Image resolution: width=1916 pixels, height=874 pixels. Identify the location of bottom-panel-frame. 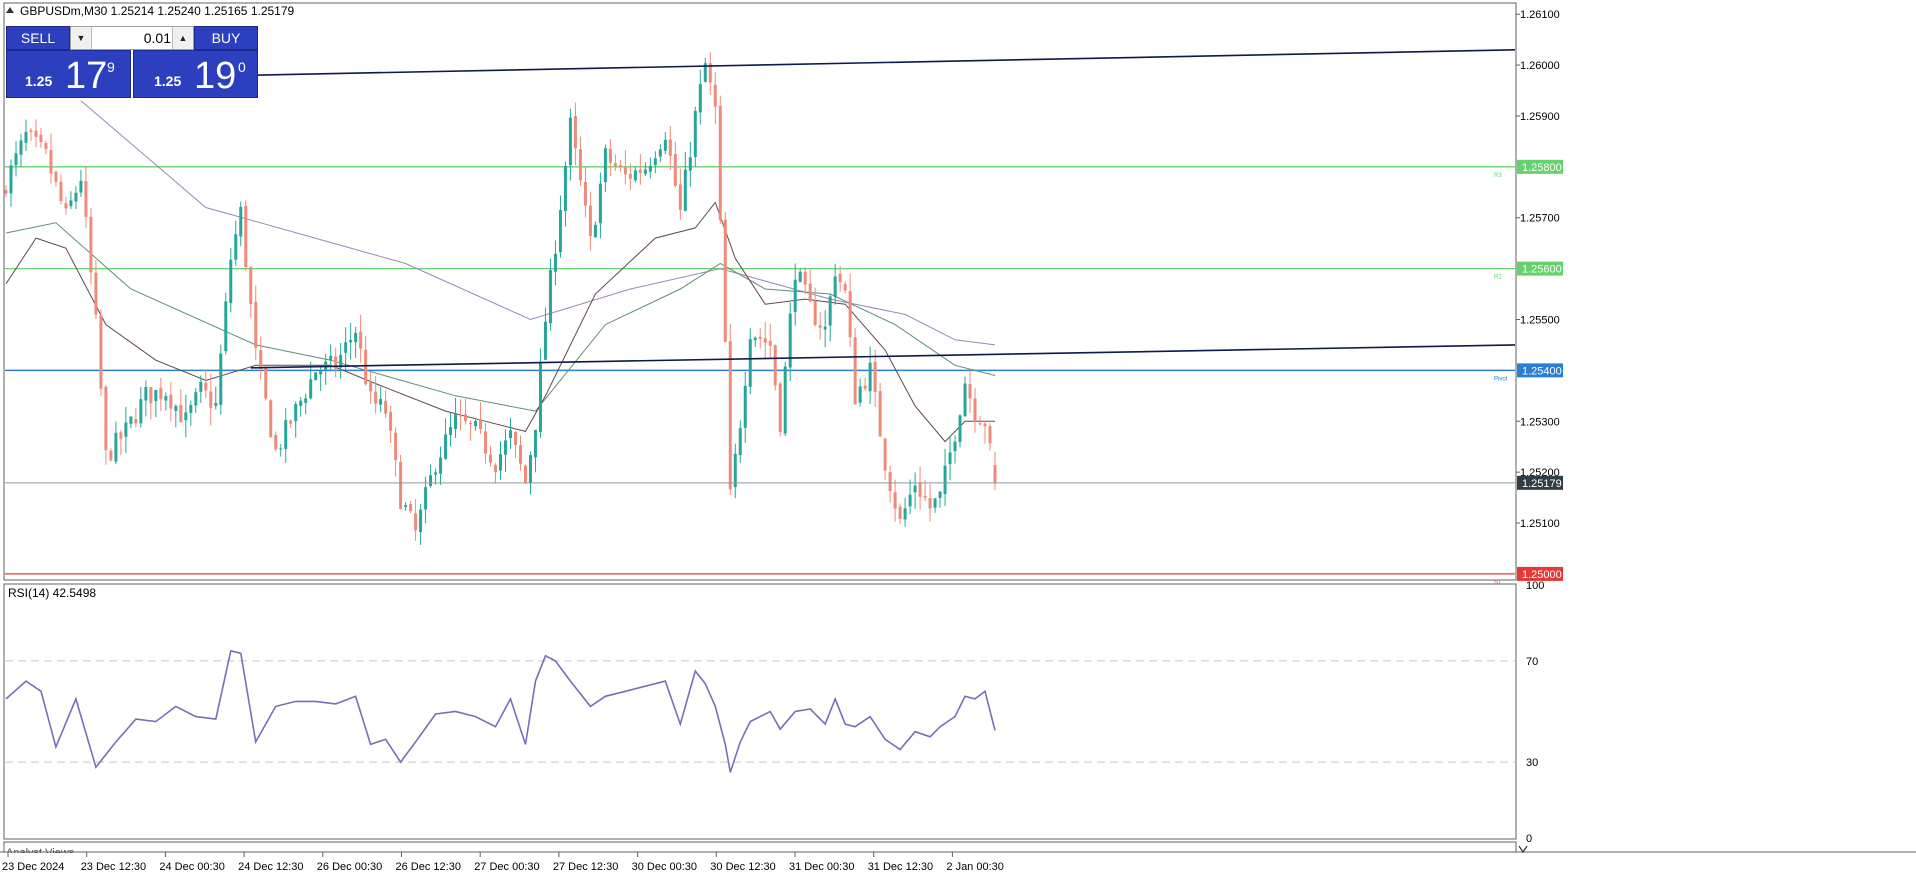
(760, 847).